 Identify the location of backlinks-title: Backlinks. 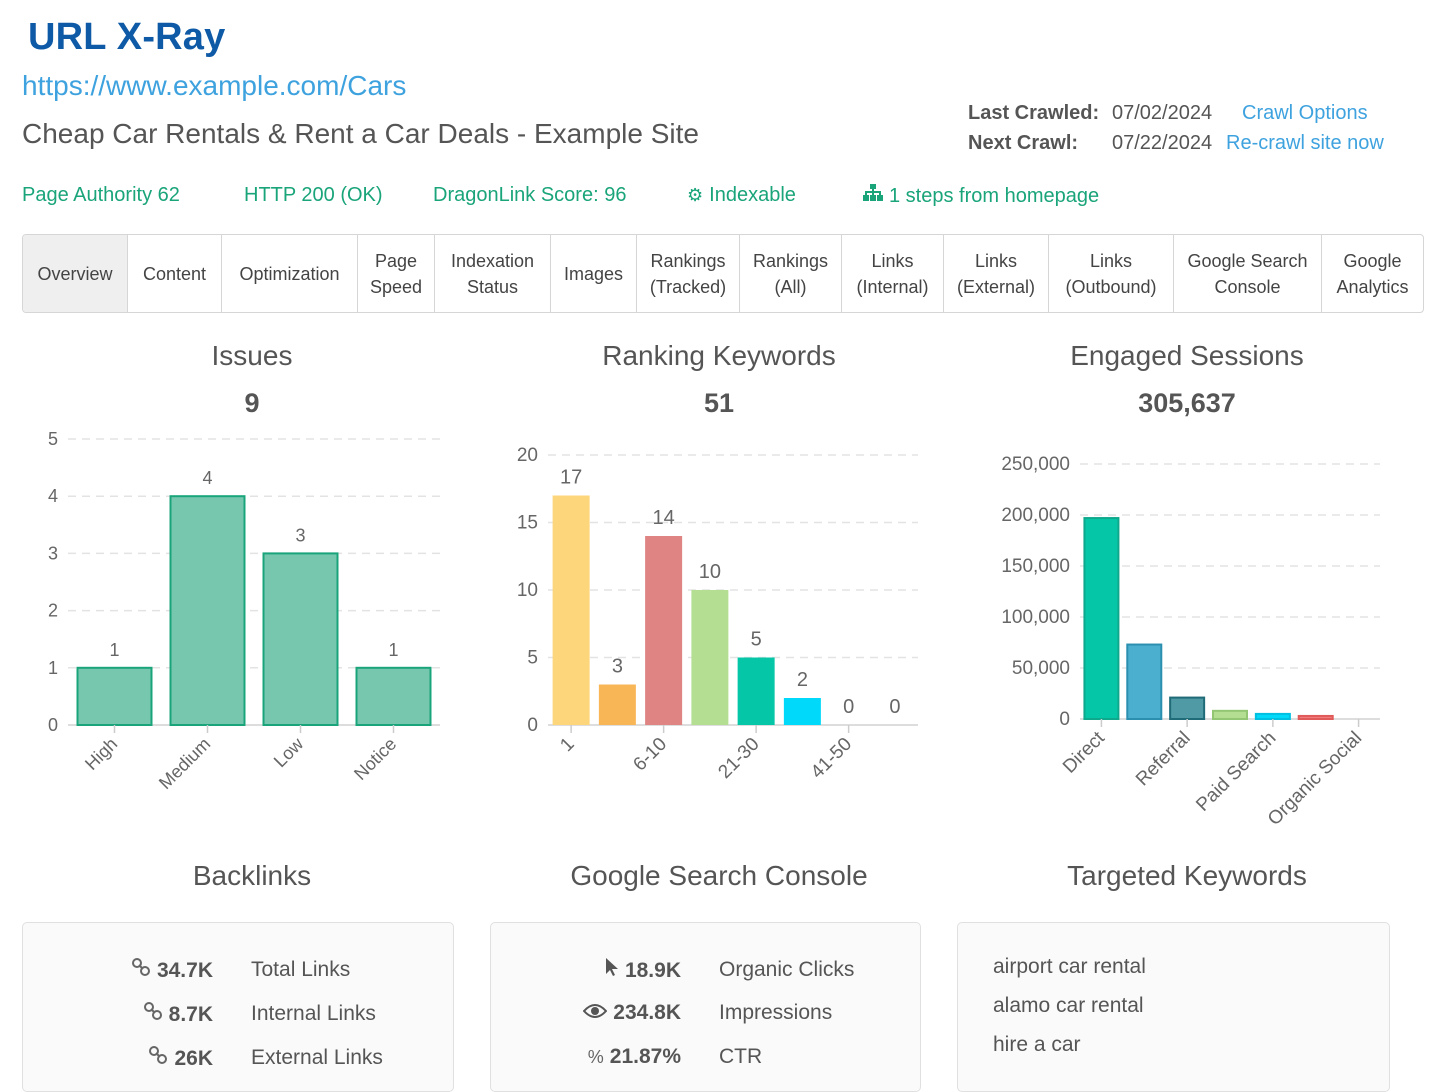
(252, 875).